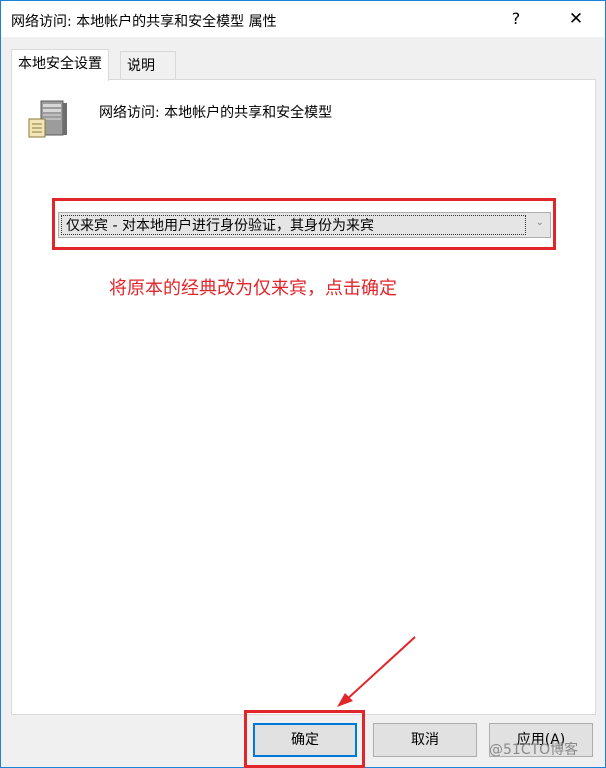  I want to click on help-button: ?, so click(516, 19).